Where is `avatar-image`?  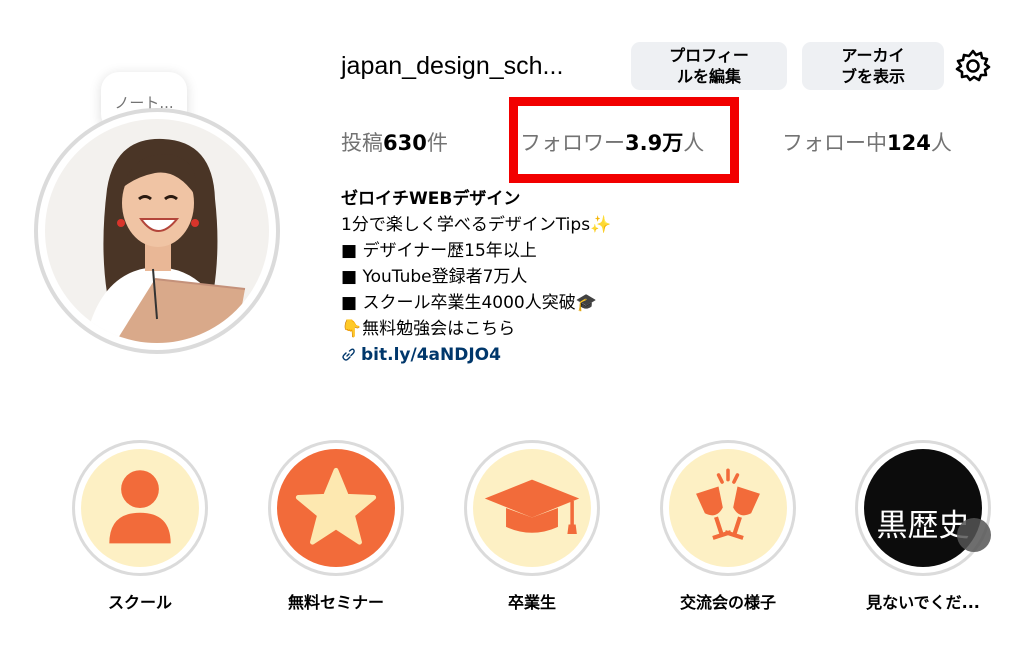 avatar-image is located at coordinates (157, 231).